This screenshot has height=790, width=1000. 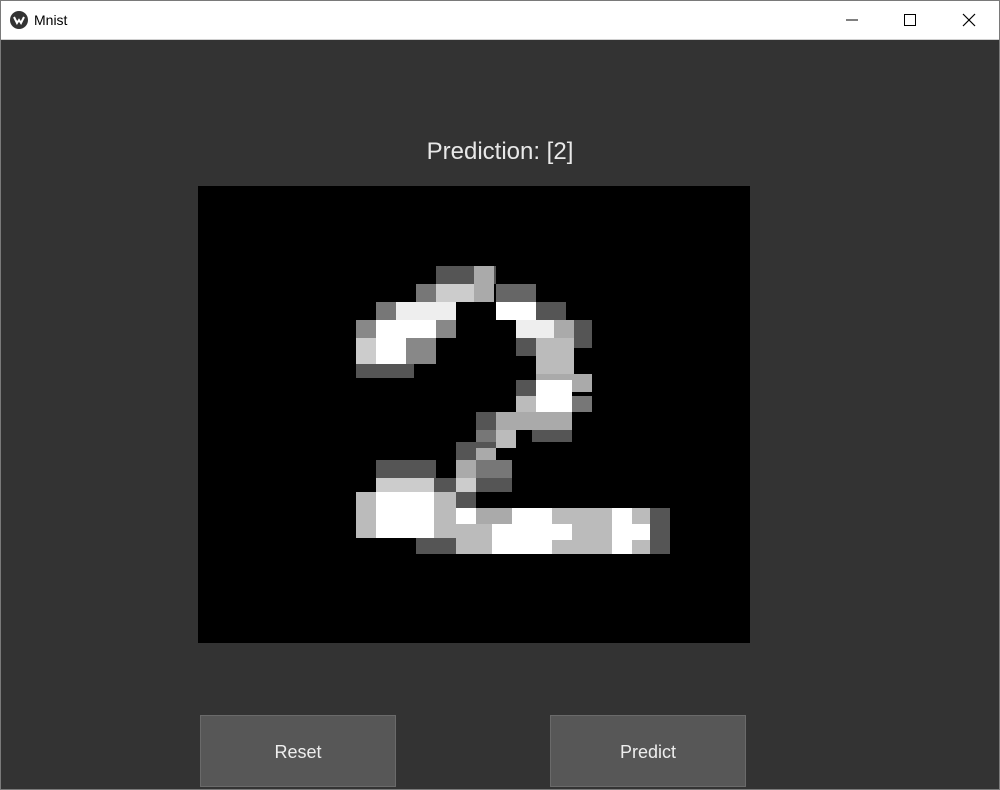 I want to click on window-title: Mnist, so click(x=51, y=20).